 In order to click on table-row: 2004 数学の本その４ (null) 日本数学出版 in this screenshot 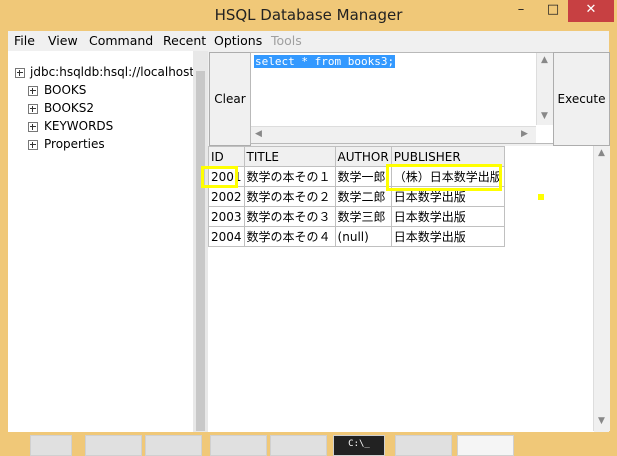, I will do `click(356, 236)`.